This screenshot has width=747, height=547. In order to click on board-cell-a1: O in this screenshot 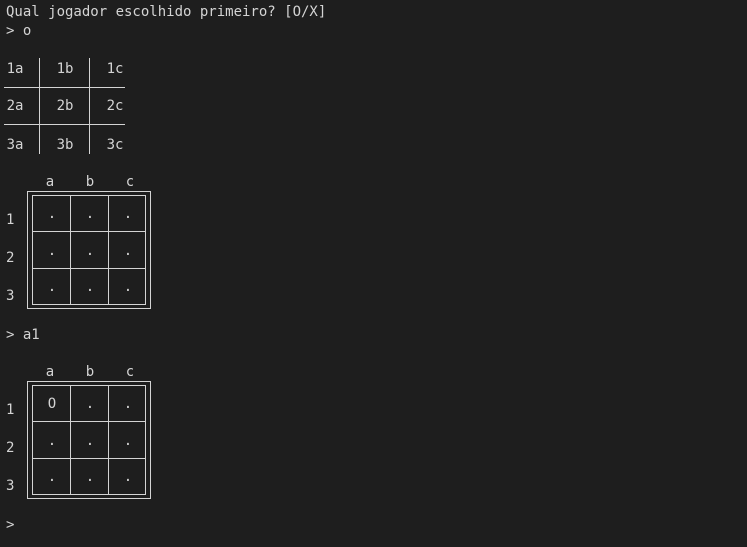, I will do `click(52, 404)`.